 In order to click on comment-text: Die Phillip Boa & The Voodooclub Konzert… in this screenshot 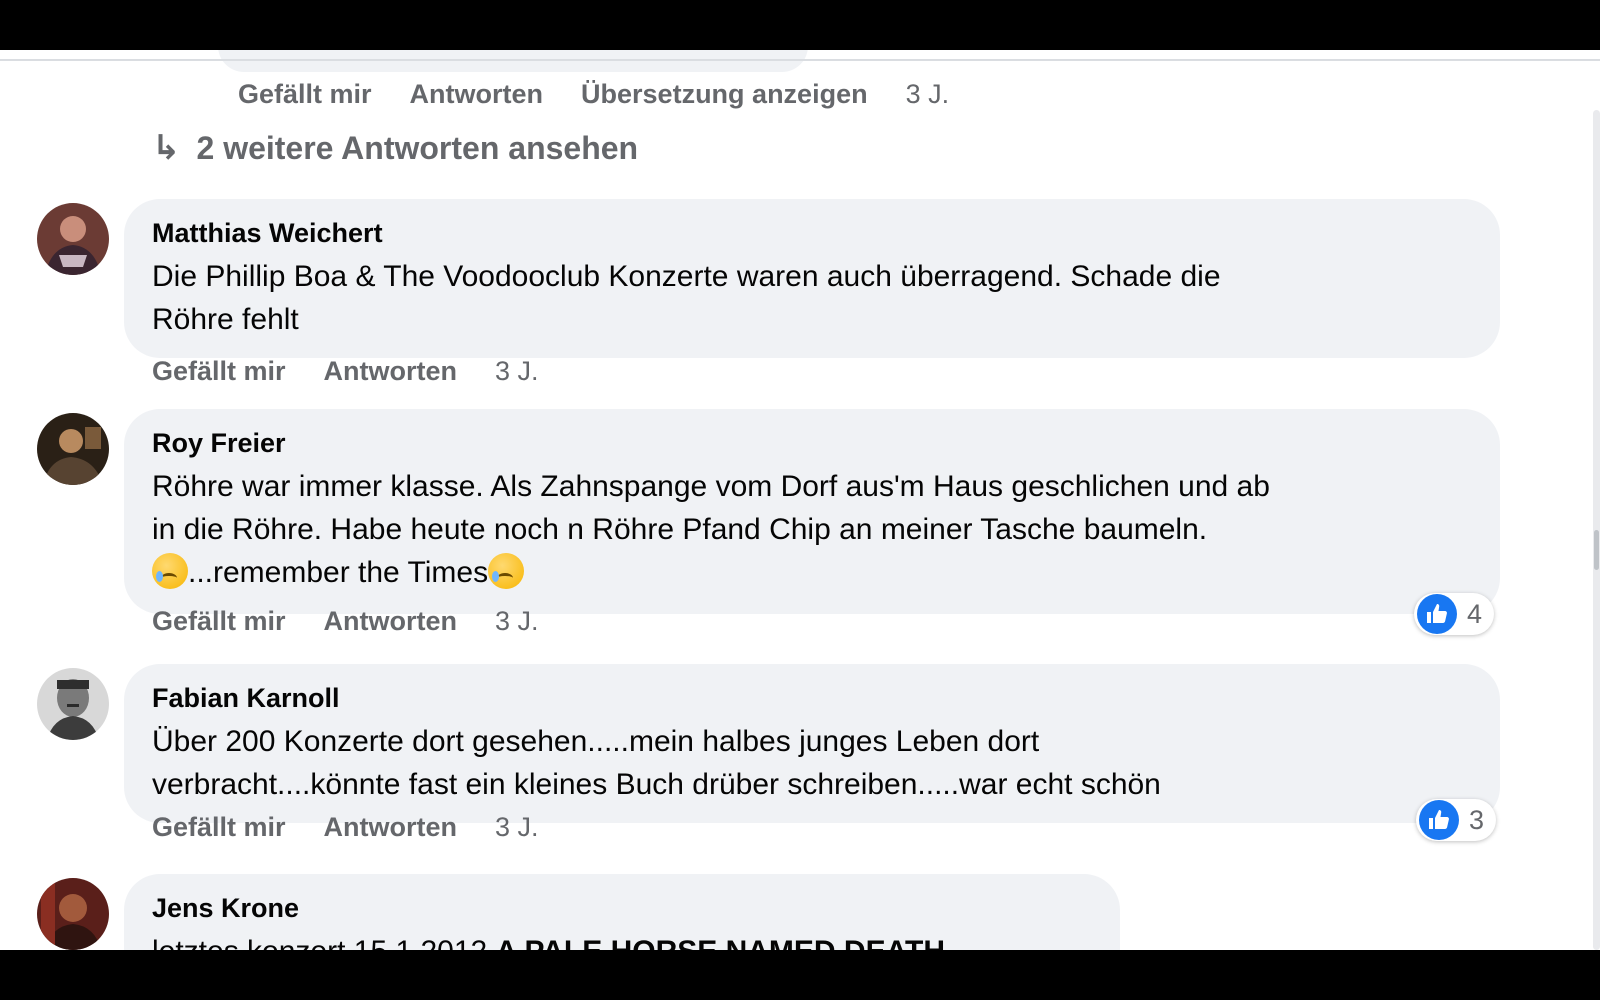, I will do `click(812, 298)`.